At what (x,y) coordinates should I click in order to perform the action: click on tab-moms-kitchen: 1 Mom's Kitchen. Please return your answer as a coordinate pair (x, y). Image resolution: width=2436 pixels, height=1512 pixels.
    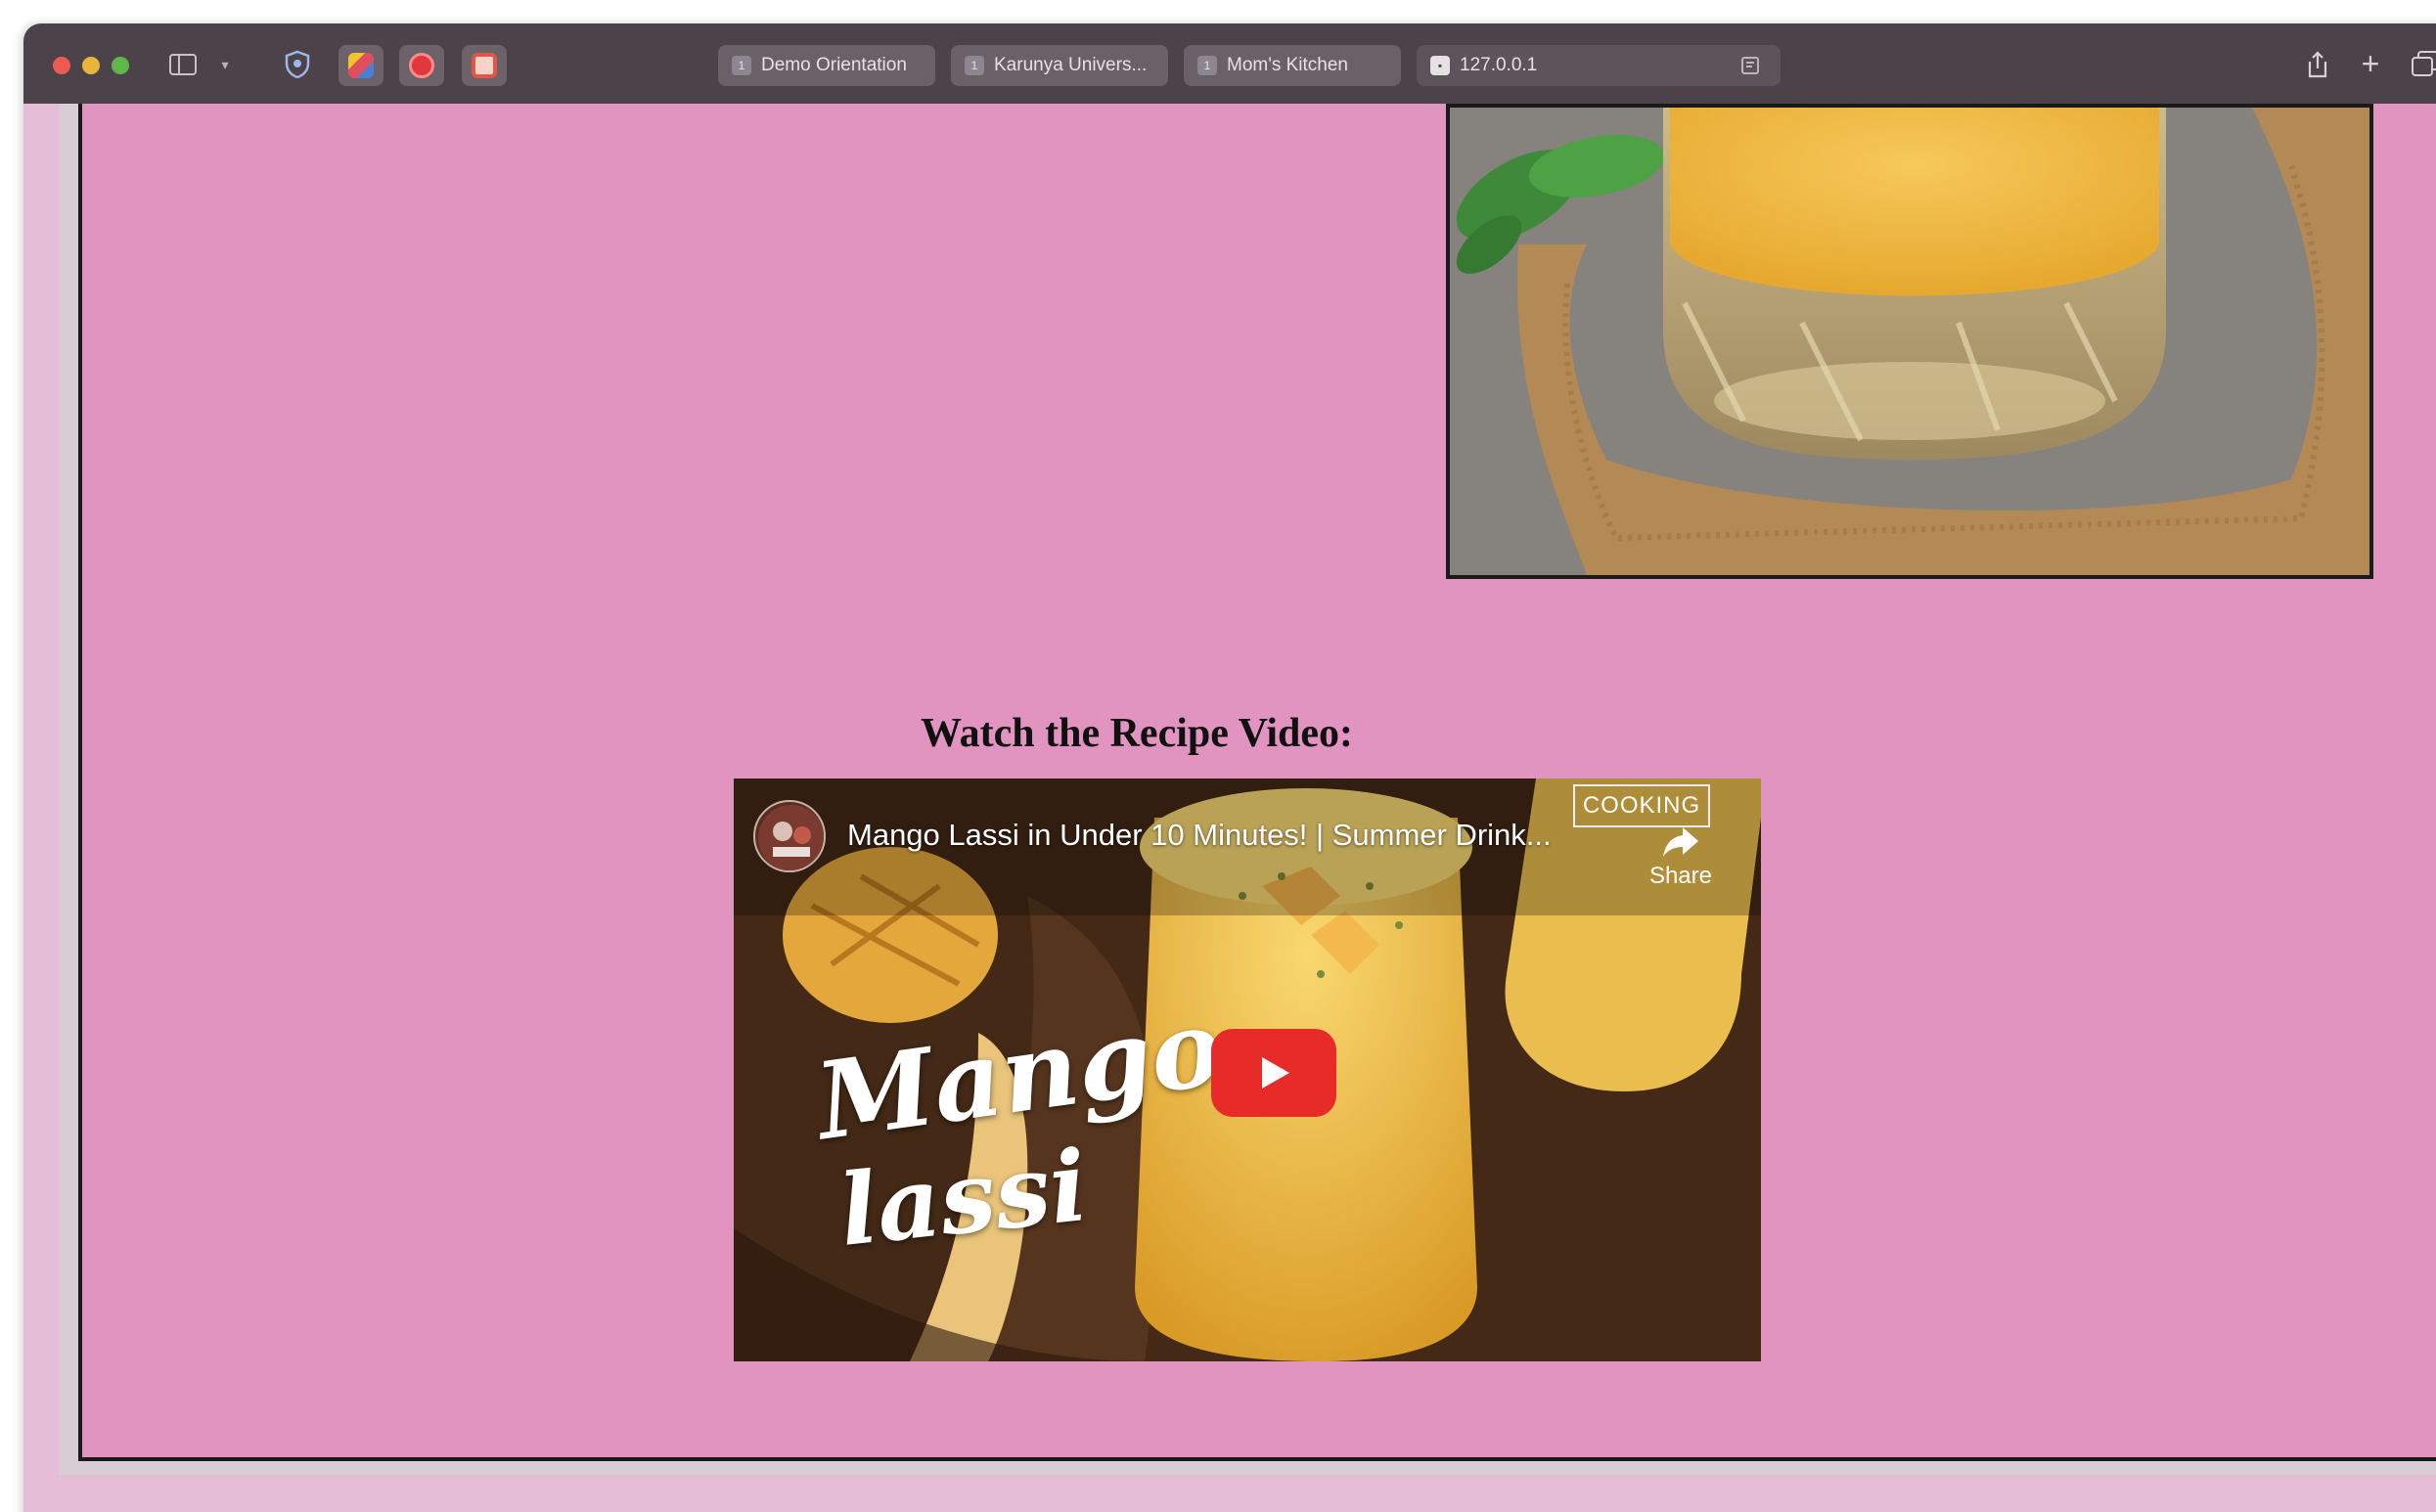
    Looking at the image, I should click on (1293, 66).